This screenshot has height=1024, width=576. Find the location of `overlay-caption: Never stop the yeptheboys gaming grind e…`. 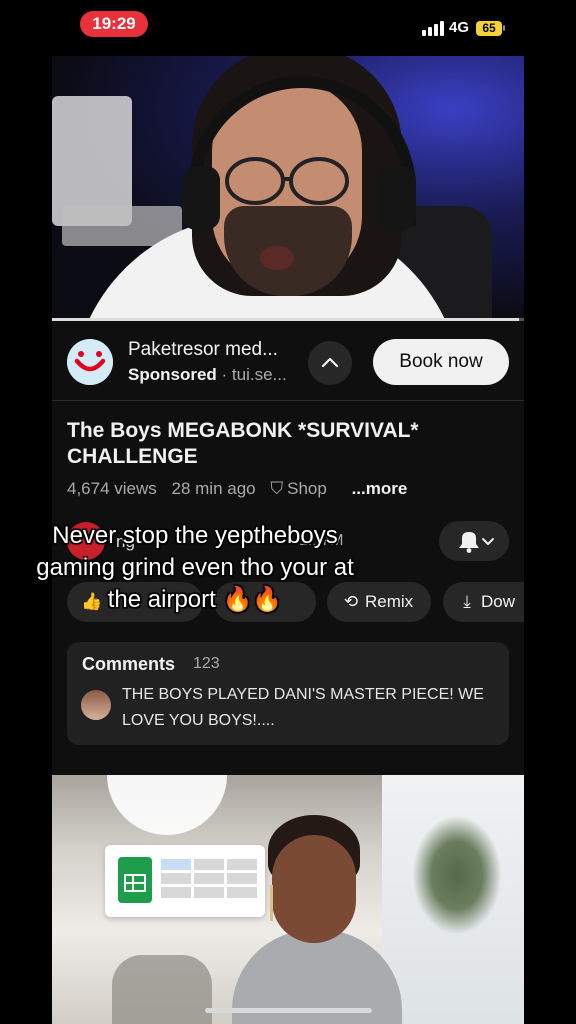

overlay-caption: Never stop the yeptheboys gaming grind e… is located at coordinates (195, 567).